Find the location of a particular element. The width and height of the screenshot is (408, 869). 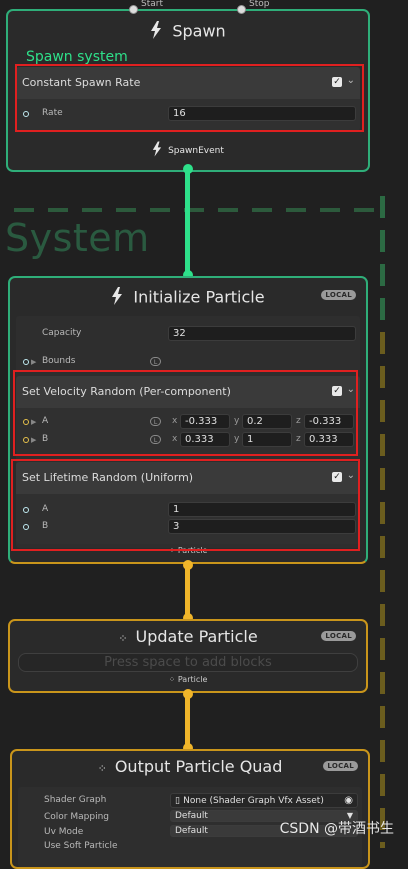

stop-port-label: Stop is located at coordinates (259, 4).